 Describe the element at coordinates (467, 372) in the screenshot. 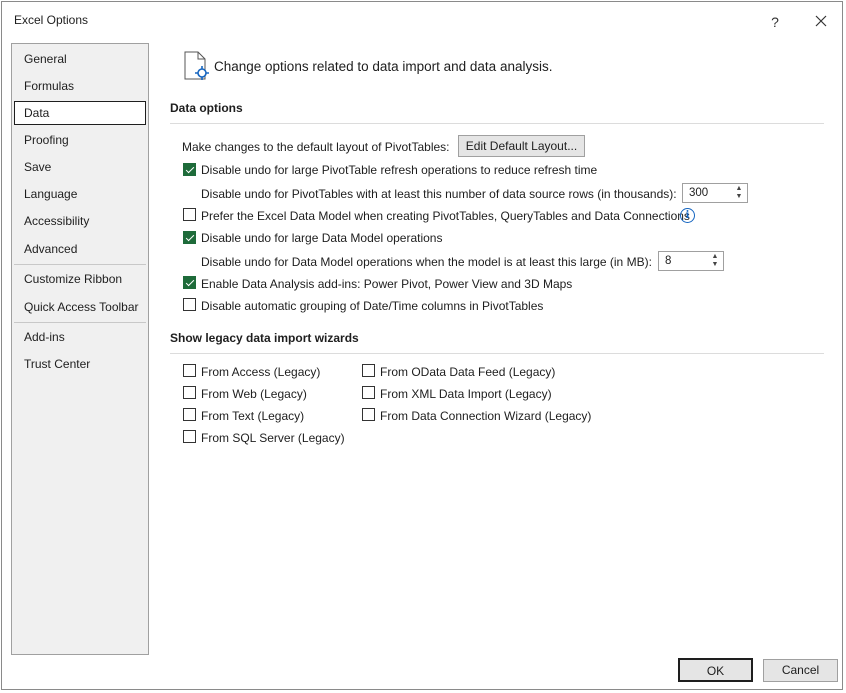

I see `legacy-odata-label: From OData Data Feed (Legacy)` at that location.